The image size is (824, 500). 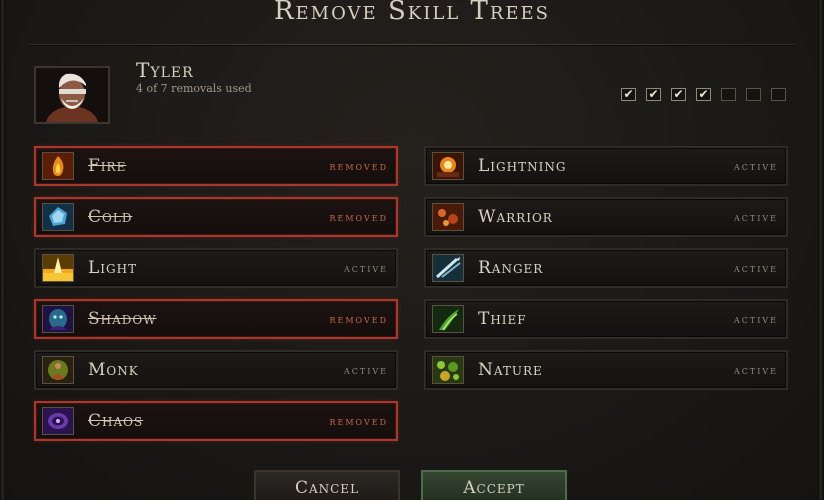 What do you see at coordinates (494, 485) in the screenshot?
I see `accept-button: Accept` at bounding box center [494, 485].